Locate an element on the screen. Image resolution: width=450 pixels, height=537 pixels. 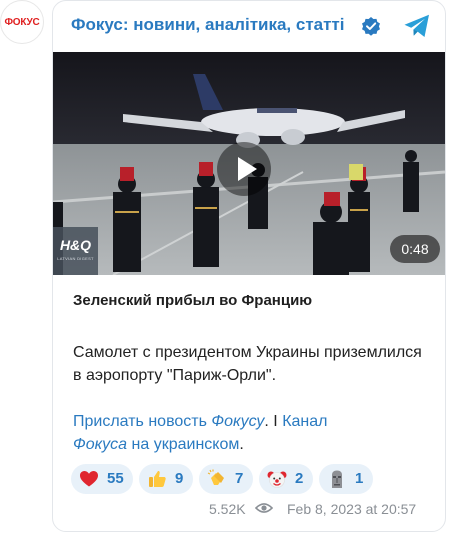
watermark-text: H&Q is located at coordinates (75, 245).